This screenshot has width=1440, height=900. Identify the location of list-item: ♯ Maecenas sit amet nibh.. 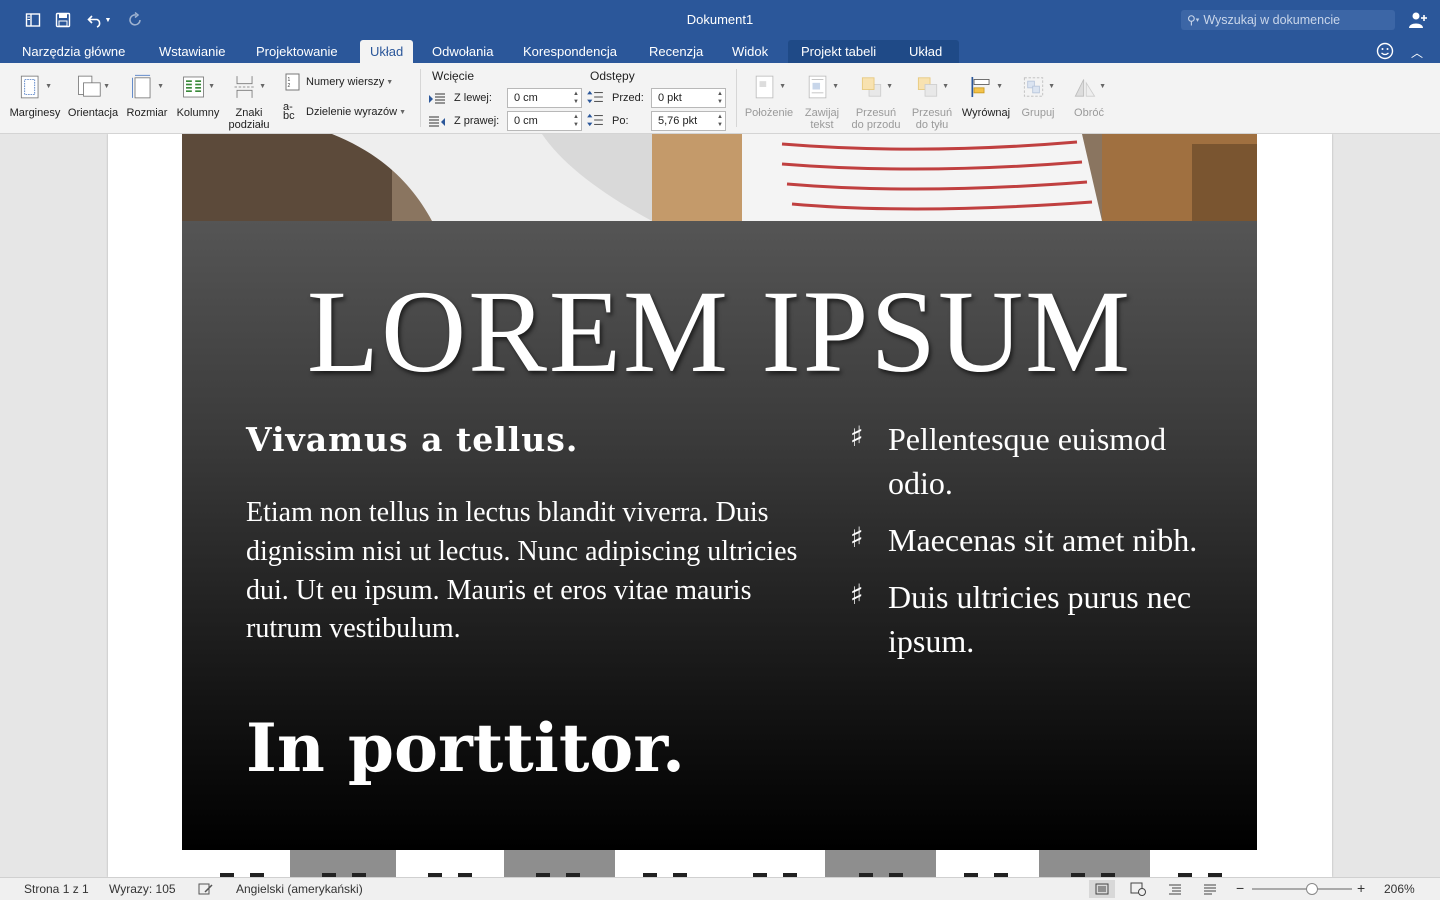
(1038, 540).